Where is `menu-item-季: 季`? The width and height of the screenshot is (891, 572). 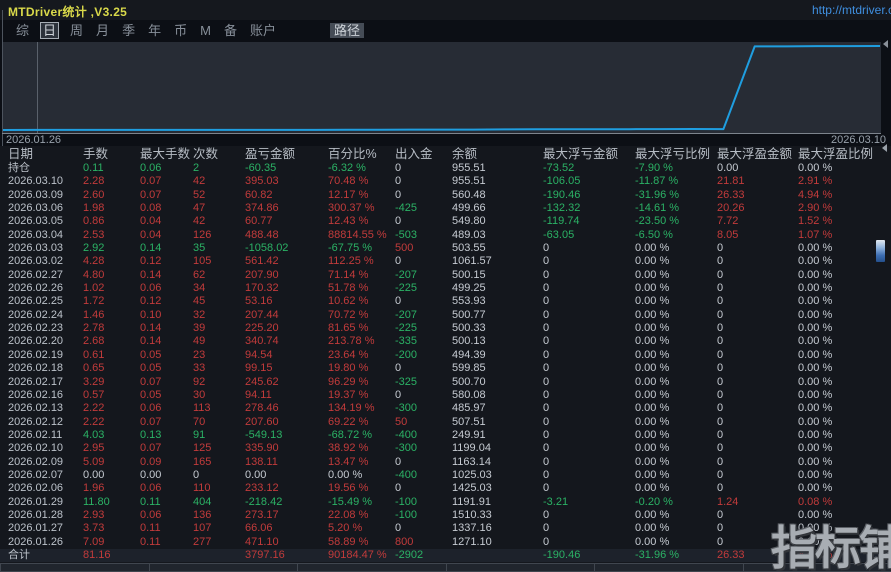 menu-item-季: 季 is located at coordinates (128, 30).